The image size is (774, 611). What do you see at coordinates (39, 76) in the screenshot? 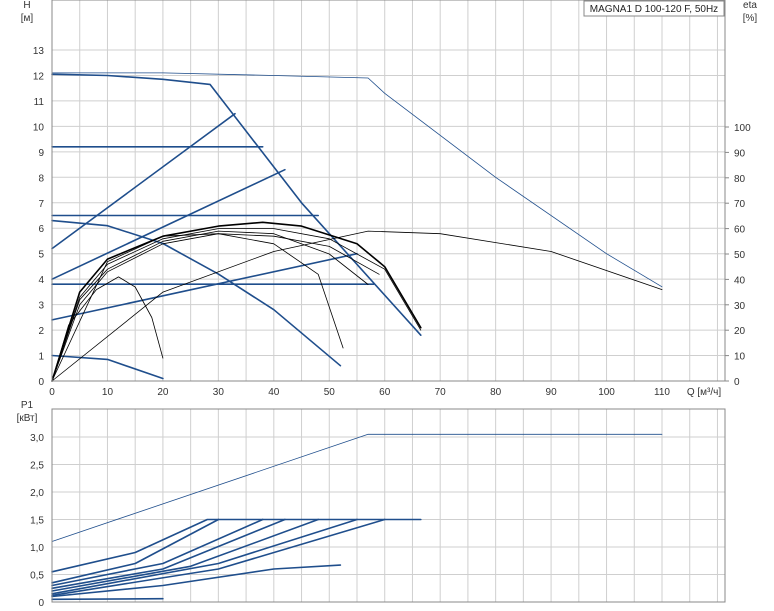
I see `head-tick-label: 12` at bounding box center [39, 76].